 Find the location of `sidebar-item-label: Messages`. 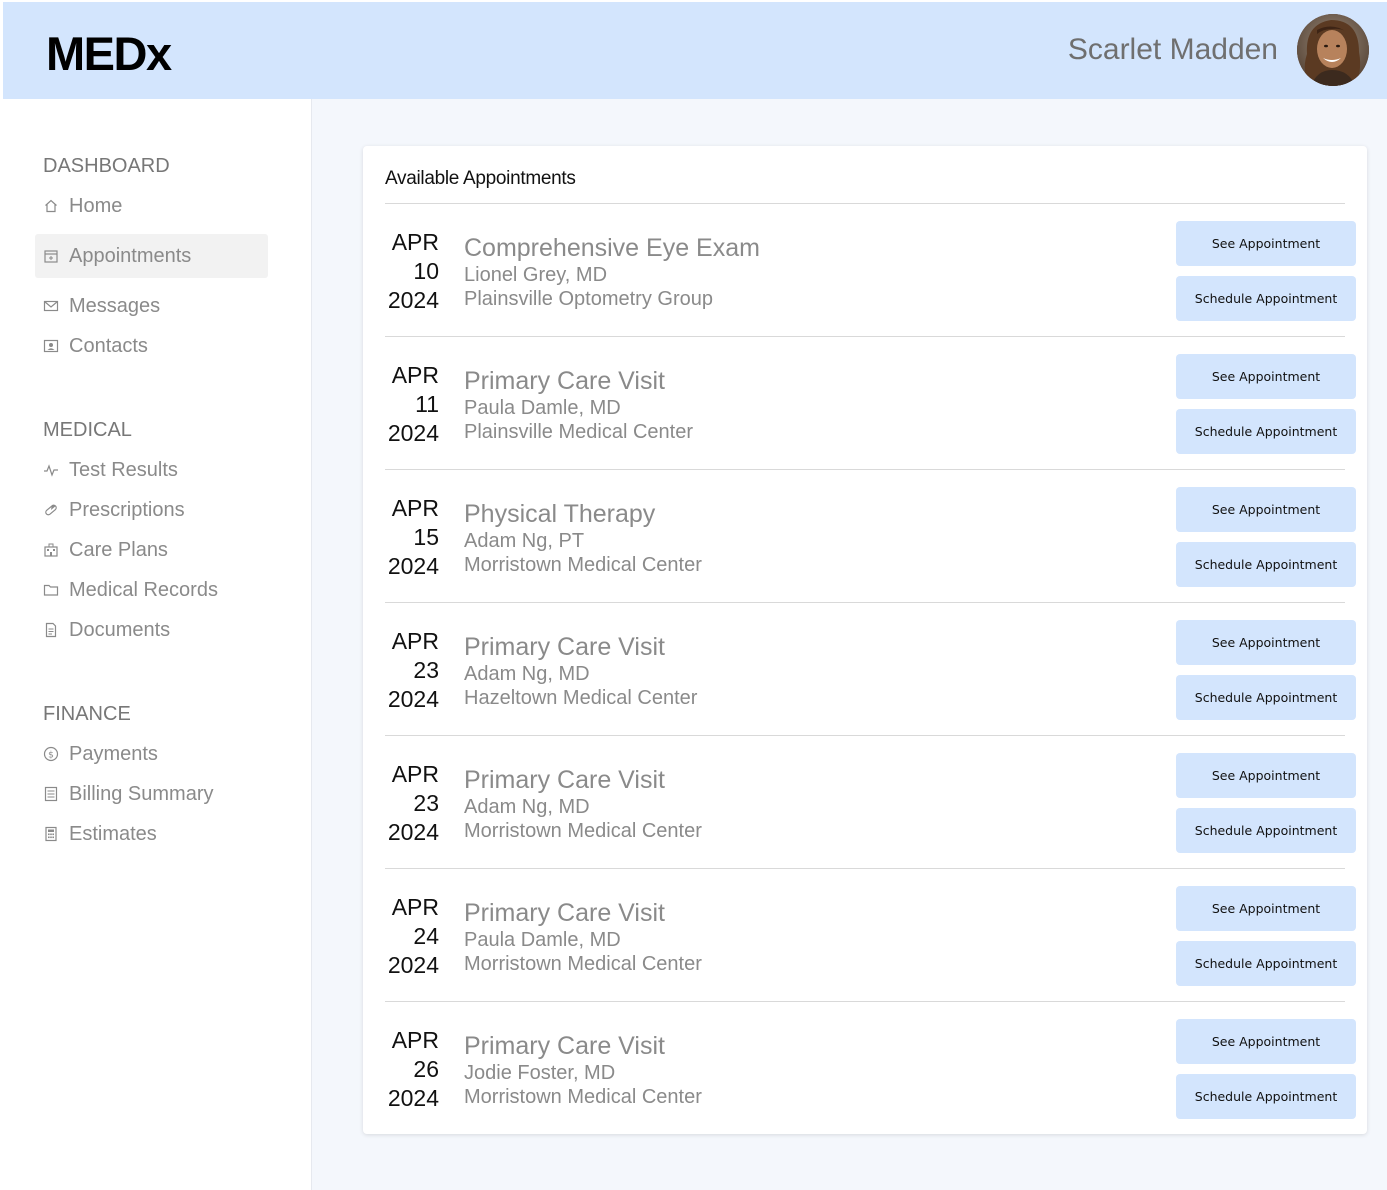

sidebar-item-label: Messages is located at coordinates (115, 305).